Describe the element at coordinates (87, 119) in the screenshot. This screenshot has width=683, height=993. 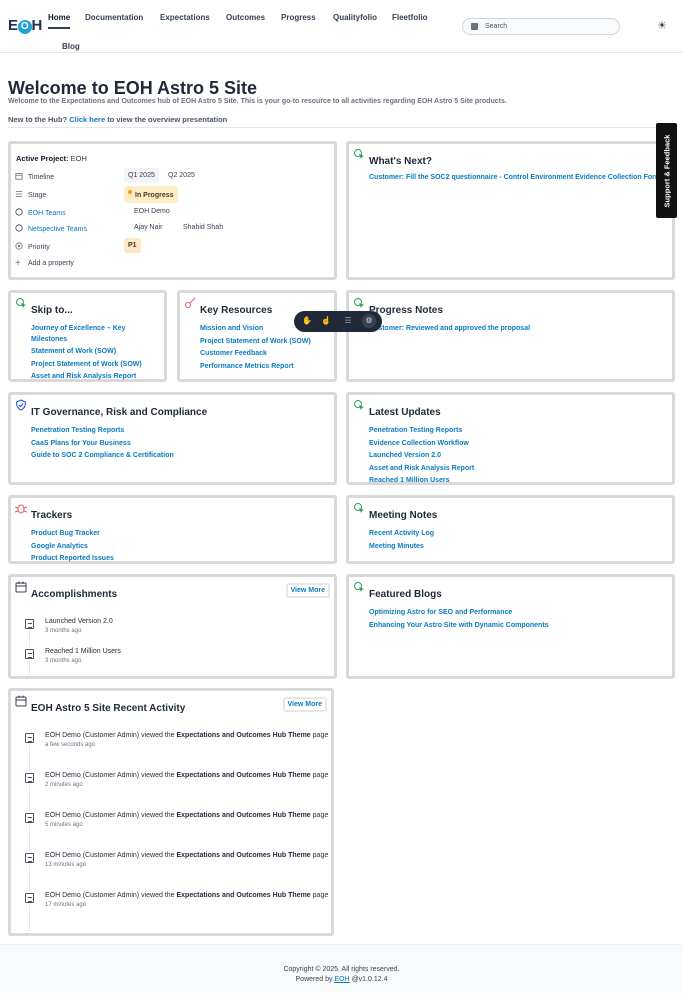
I see `overview-click-here-link: Click here` at that location.